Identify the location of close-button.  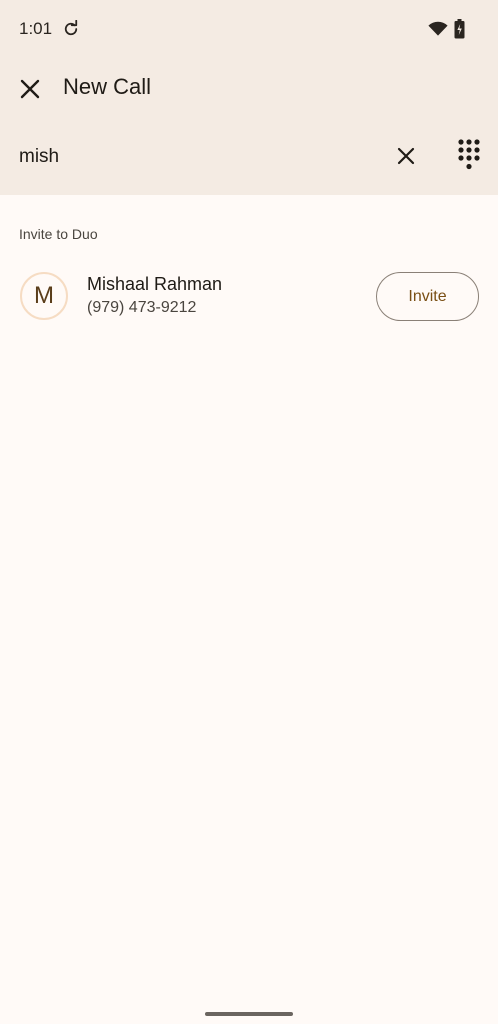
(30, 89).